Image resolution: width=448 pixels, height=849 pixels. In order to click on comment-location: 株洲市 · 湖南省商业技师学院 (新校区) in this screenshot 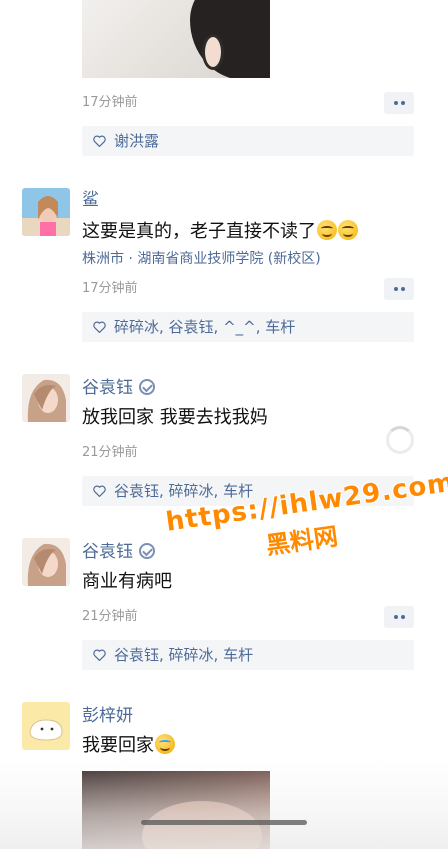, I will do `click(201, 259)`.